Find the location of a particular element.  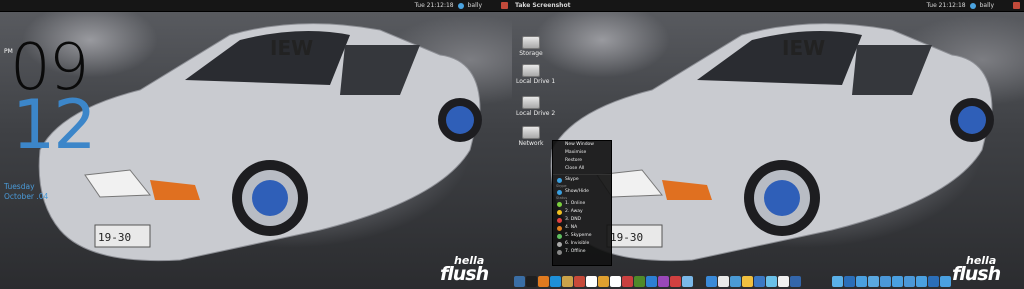

svg-text: IEW is located at coordinates (803, 48).